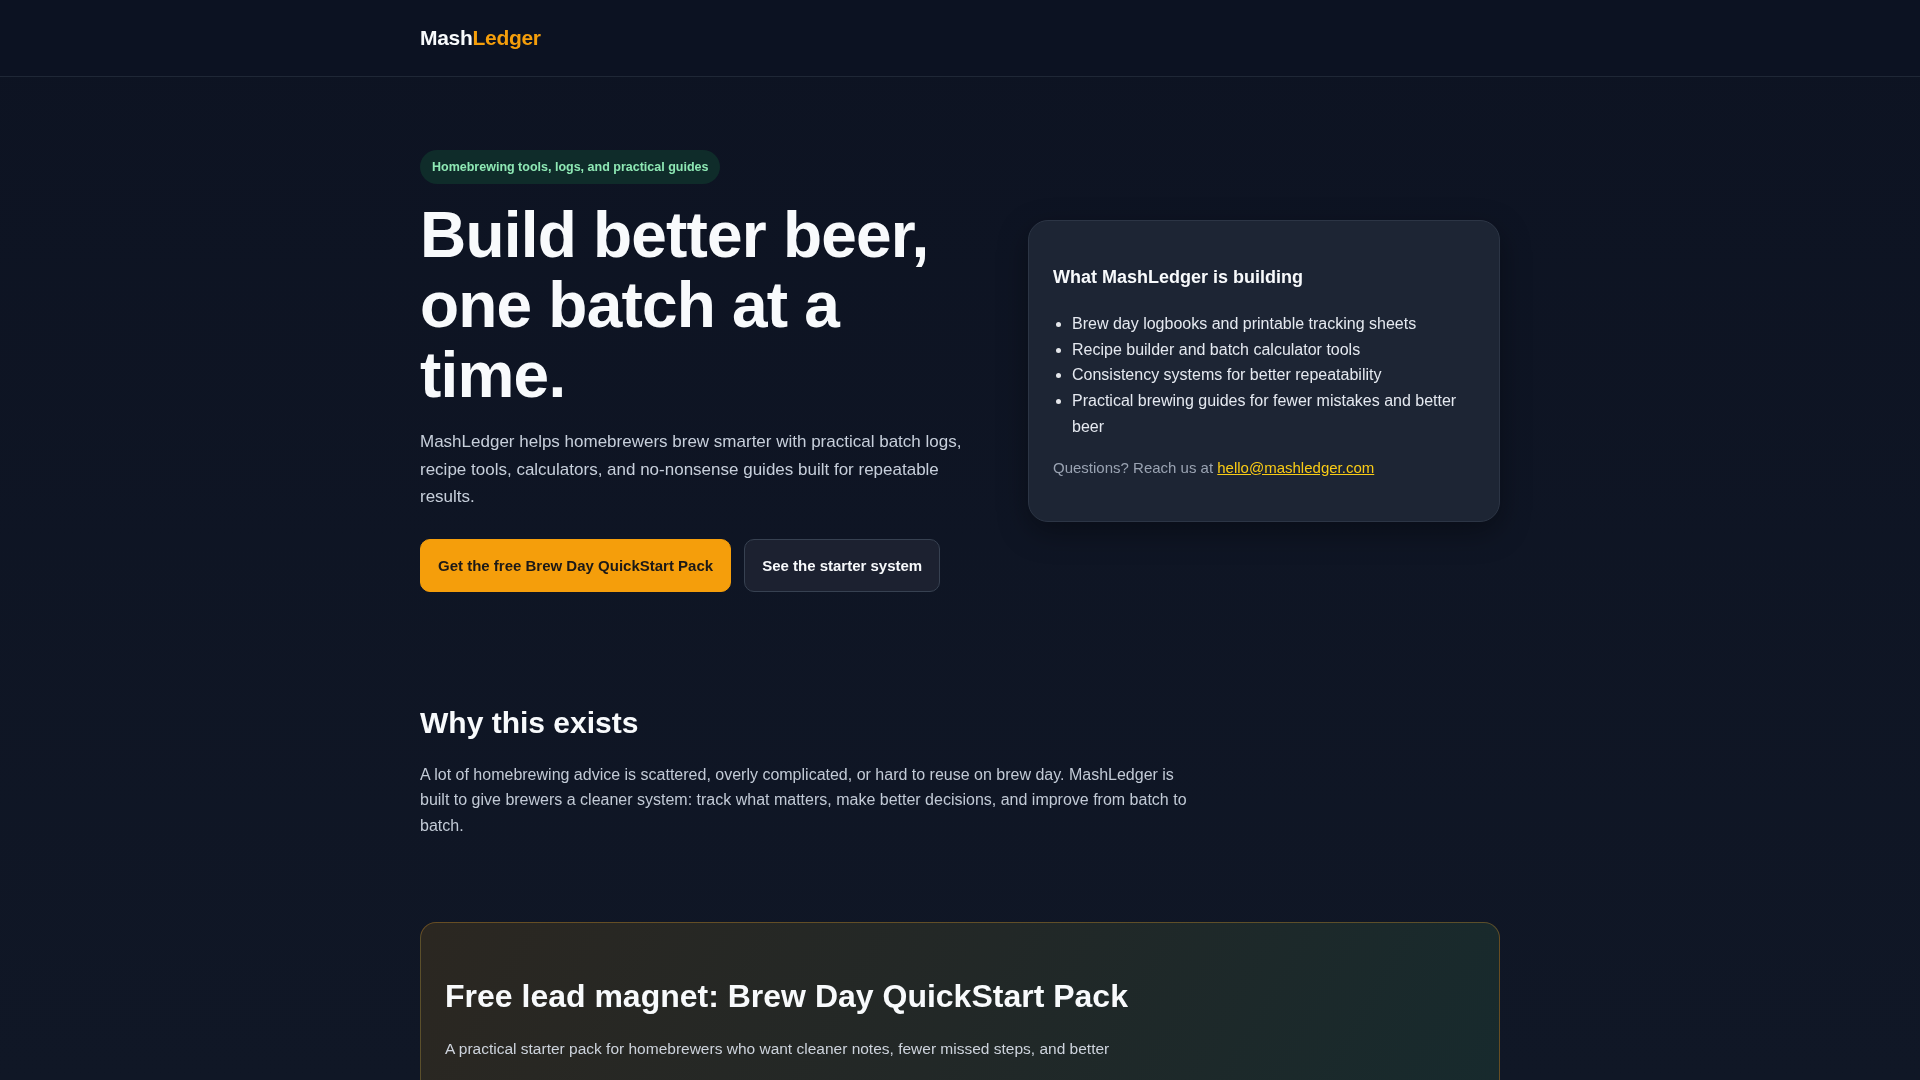 The width and height of the screenshot is (1920, 1080). What do you see at coordinates (842, 565) in the screenshot?
I see `starter-system-button: See the starter system` at bounding box center [842, 565].